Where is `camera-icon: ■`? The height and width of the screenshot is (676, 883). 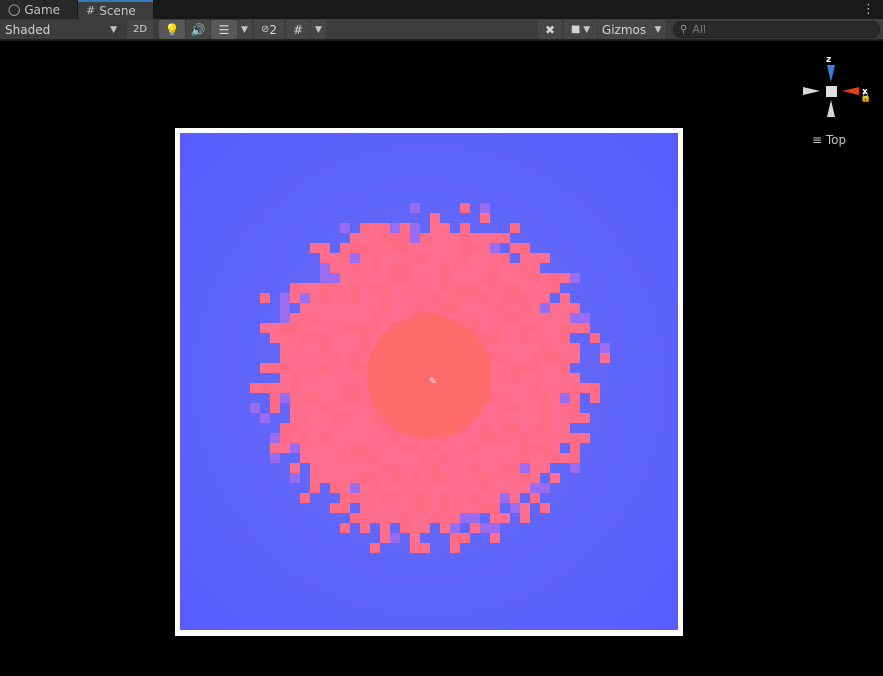
camera-icon: ■ is located at coordinates (575, 29).